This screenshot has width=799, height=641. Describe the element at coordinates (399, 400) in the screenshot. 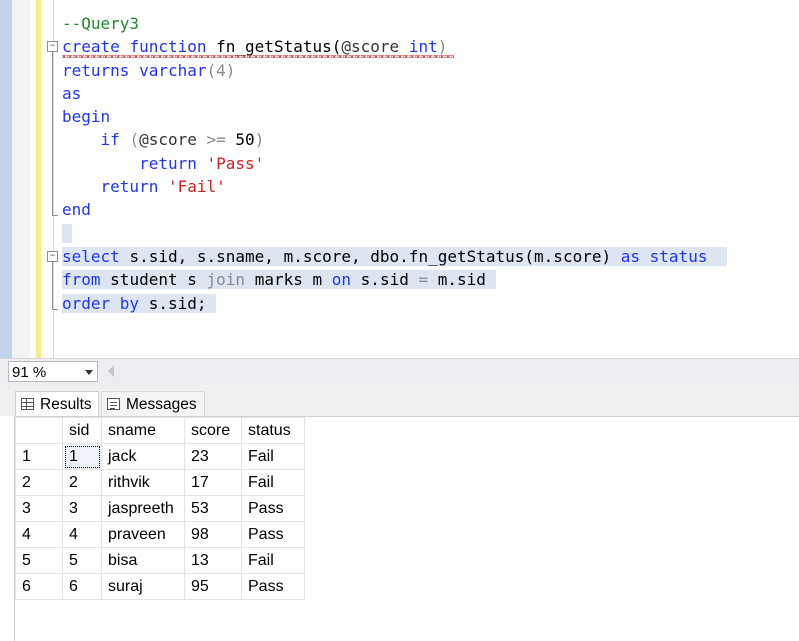

I see `results-tabstrip: Results Messages` at that location.